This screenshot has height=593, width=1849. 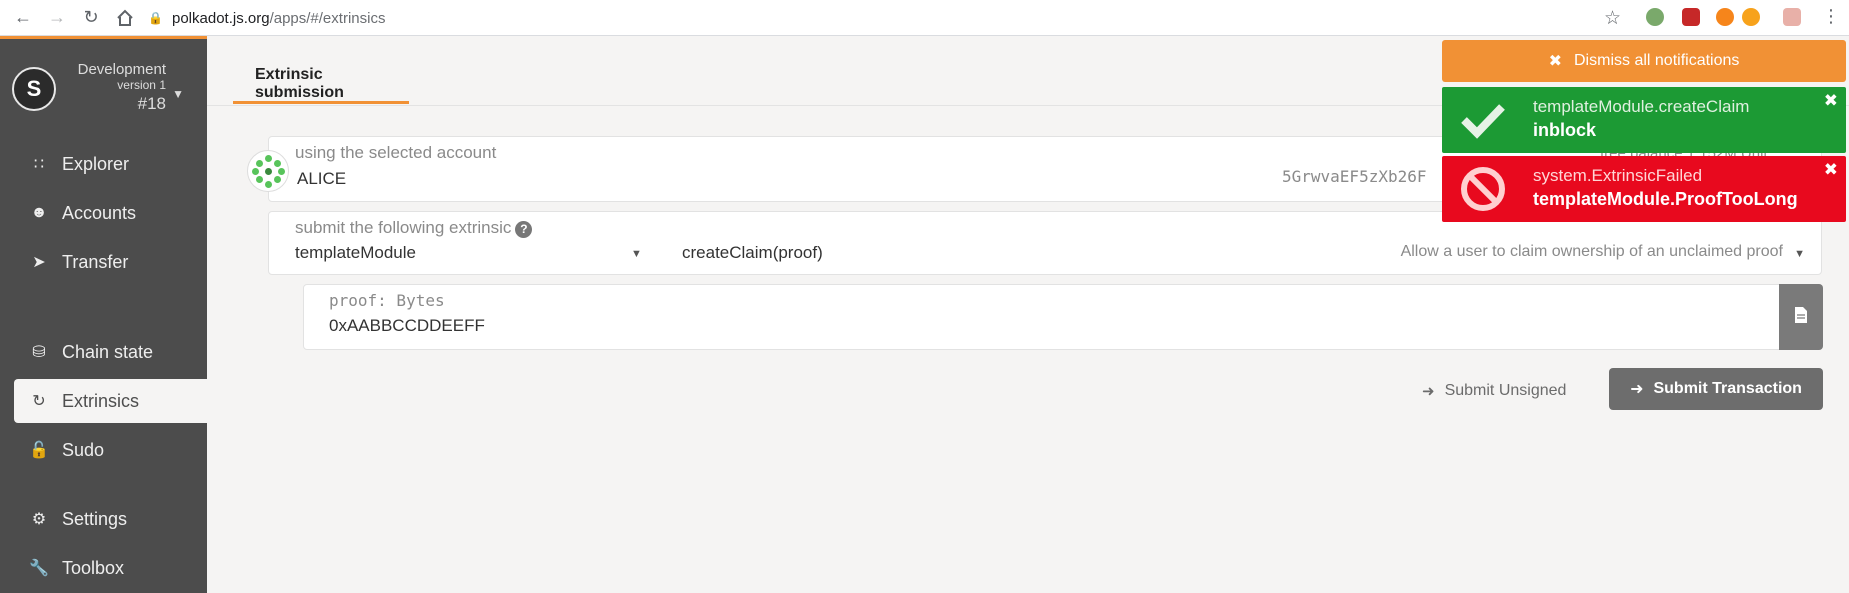 What do you see at coordinates (39, 212) in the screenshot?
I see `users-icon: ☻` at bounding box center [39, 212].